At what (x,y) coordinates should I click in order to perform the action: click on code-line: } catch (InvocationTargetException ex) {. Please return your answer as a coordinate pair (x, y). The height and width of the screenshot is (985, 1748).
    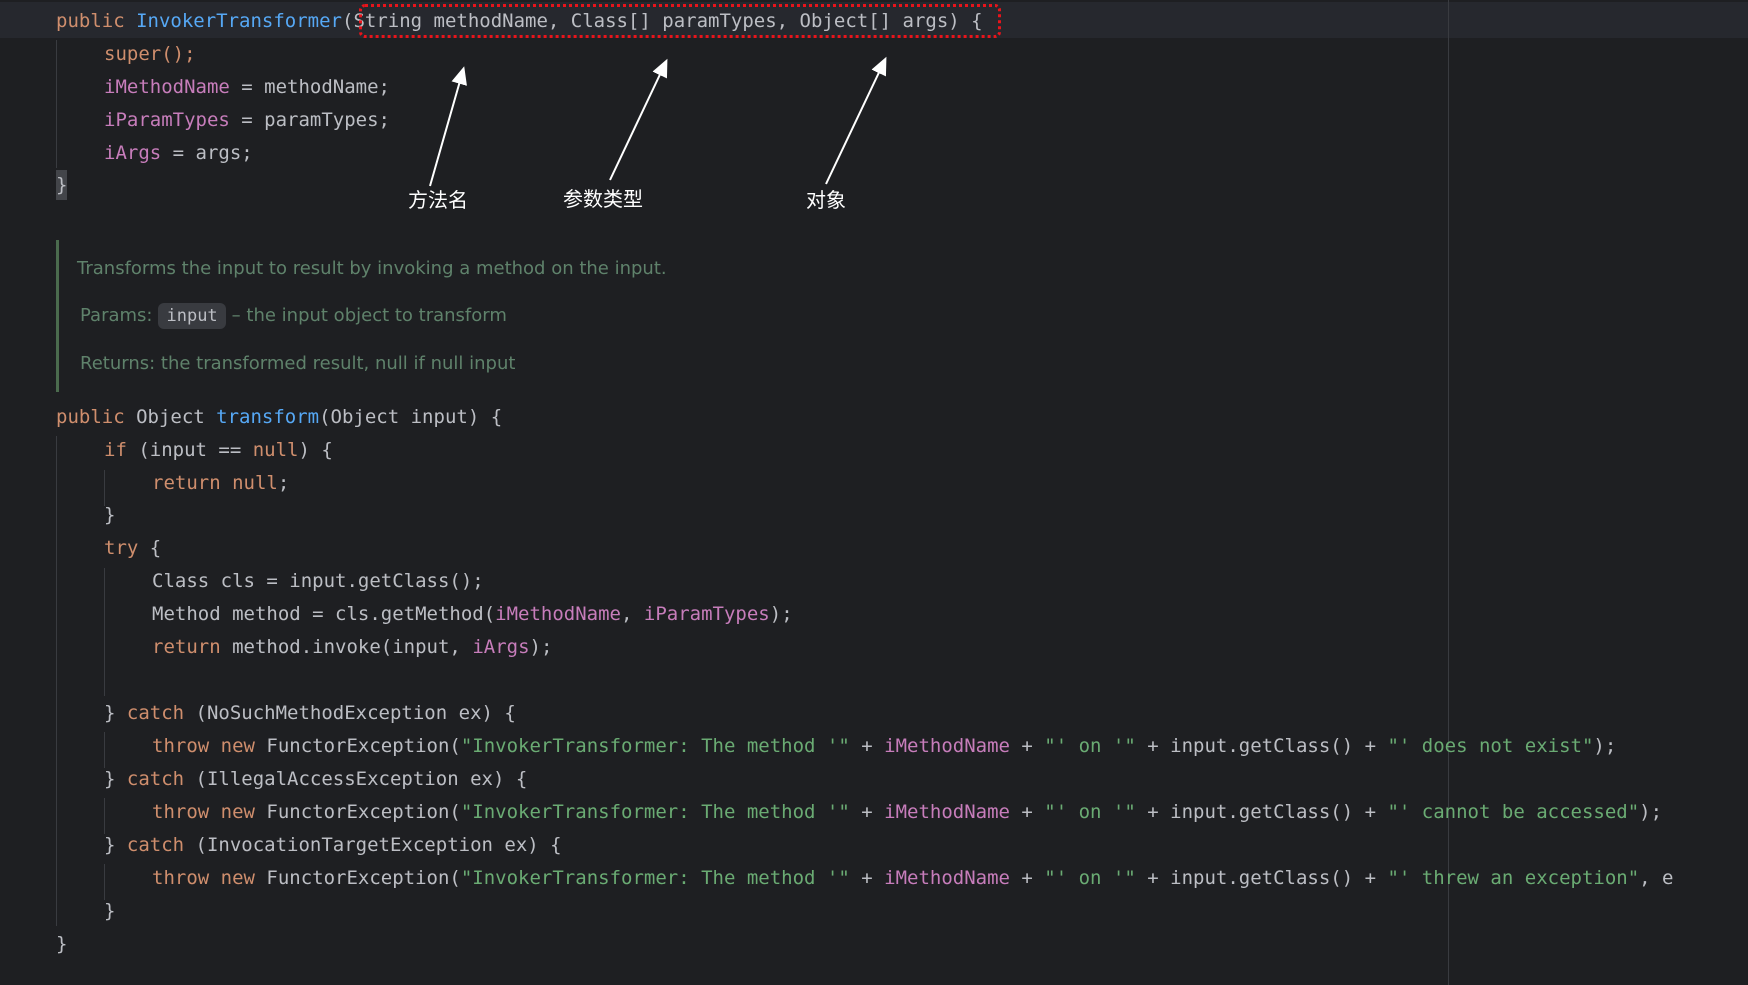
    Looking at the image, I should click on (333, 845).